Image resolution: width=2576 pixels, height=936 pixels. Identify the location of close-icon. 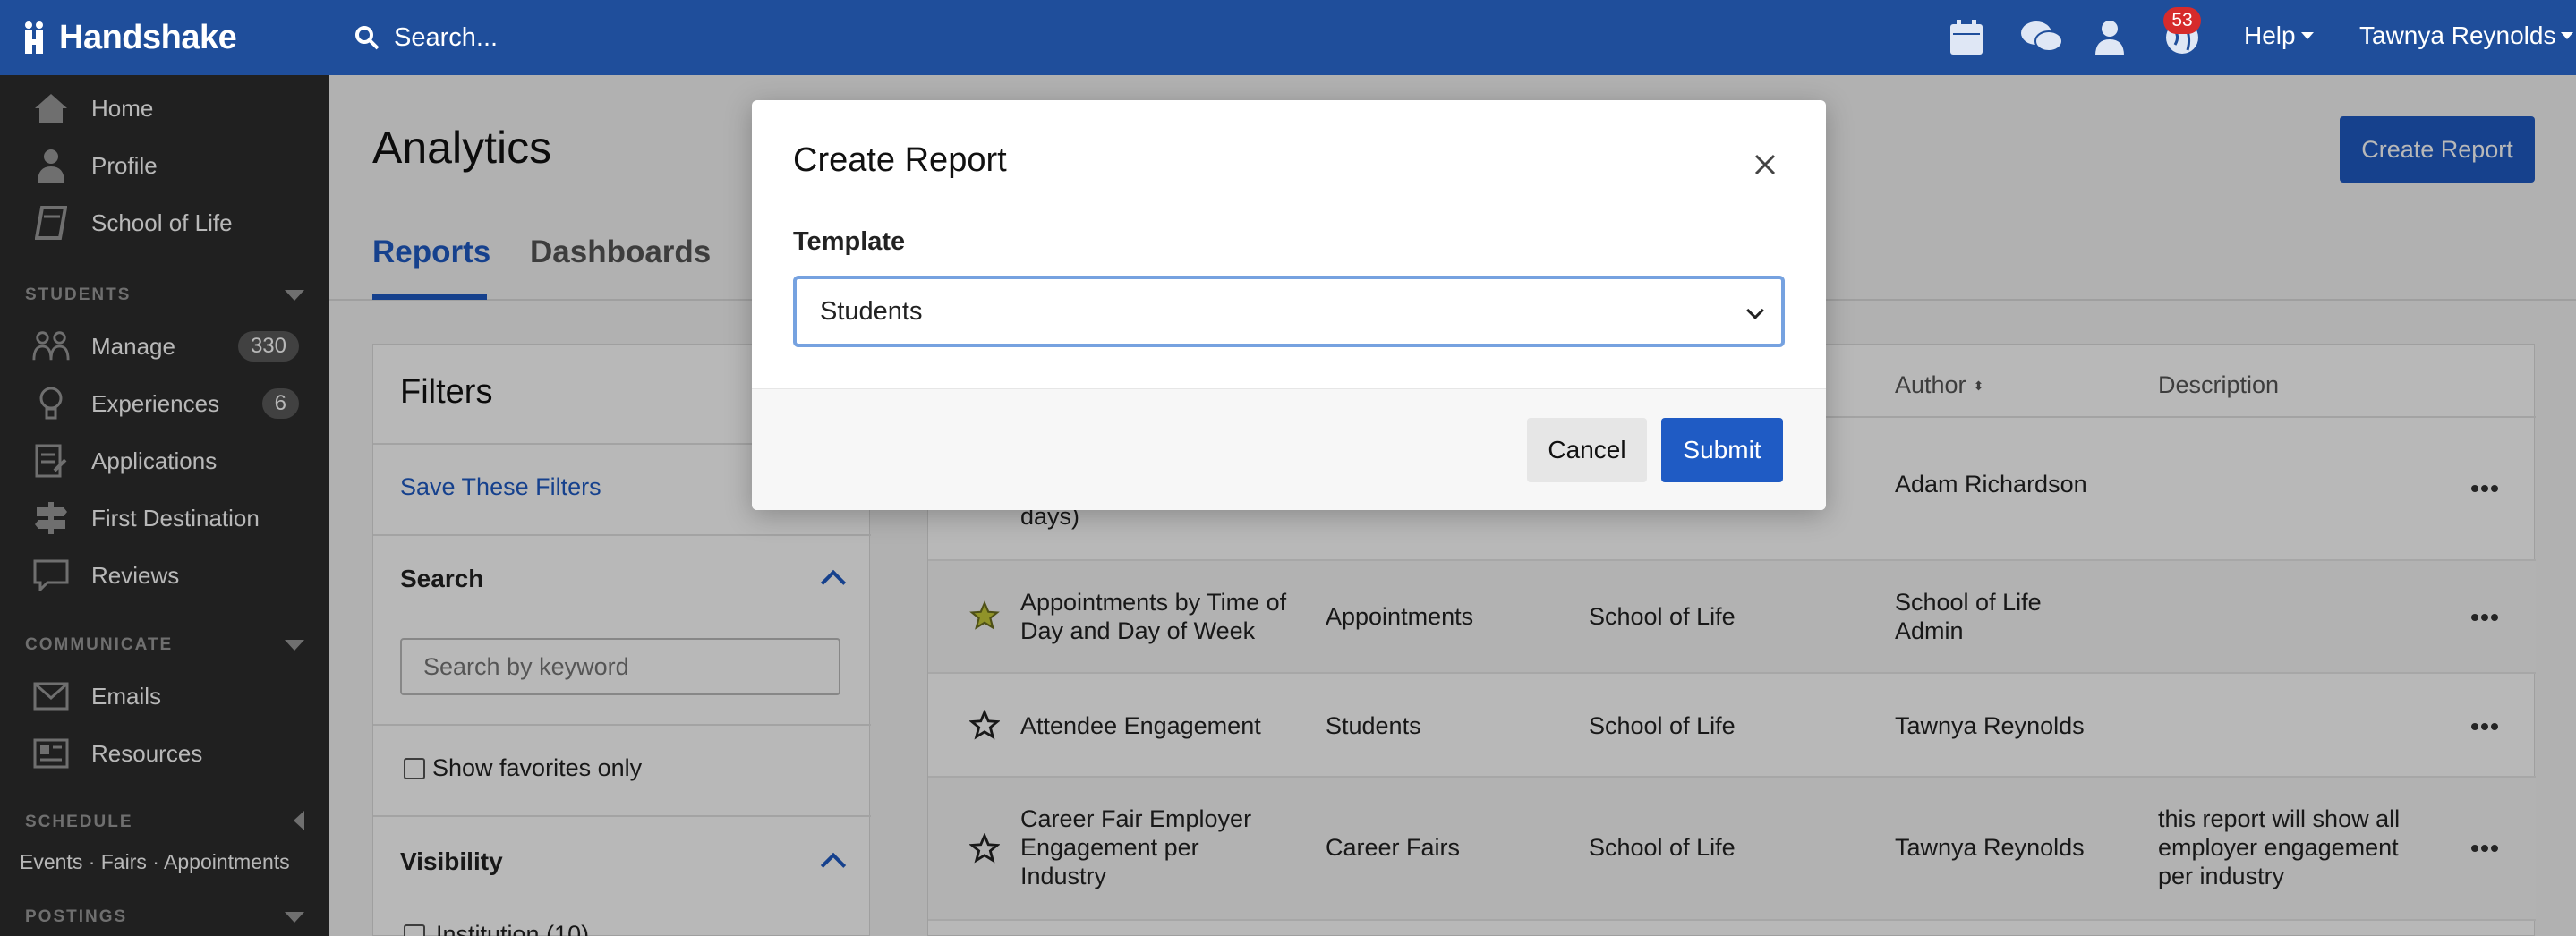
(1765, 164).